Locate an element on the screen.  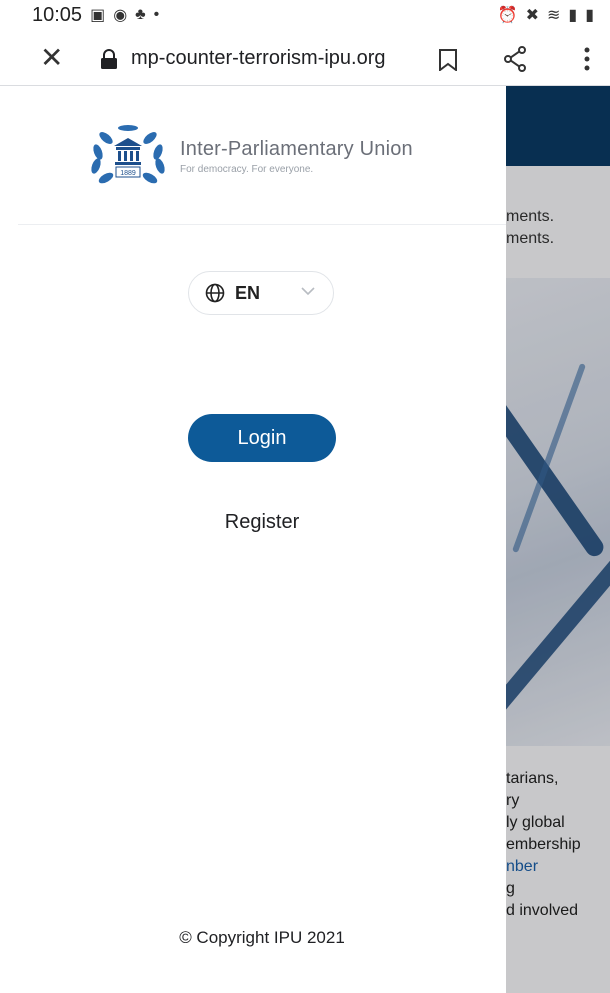
copyright-text: © Copyright IPU 2021 is located at coordinates (262, 937).